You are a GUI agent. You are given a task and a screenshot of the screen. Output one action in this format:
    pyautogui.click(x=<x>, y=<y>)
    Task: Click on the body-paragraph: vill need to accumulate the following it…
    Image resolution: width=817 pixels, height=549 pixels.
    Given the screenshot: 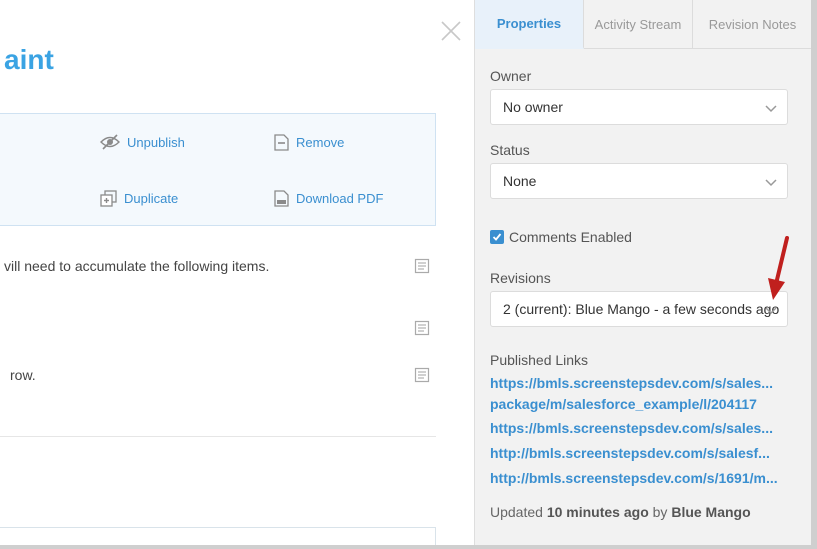 What is the action you would take?
    pyautogui.click(x=137, y=266)
    